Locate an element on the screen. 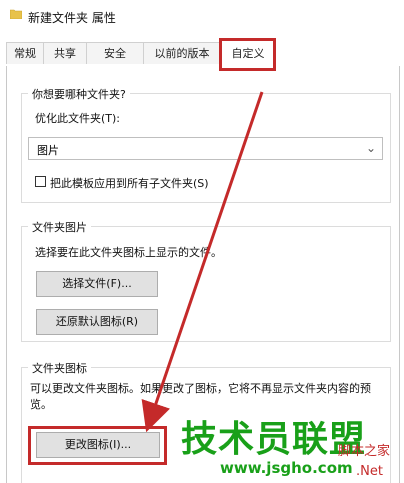 This screenshot has height=483, width=404. watermark-net: .Net is located at coordinates (369, 471).